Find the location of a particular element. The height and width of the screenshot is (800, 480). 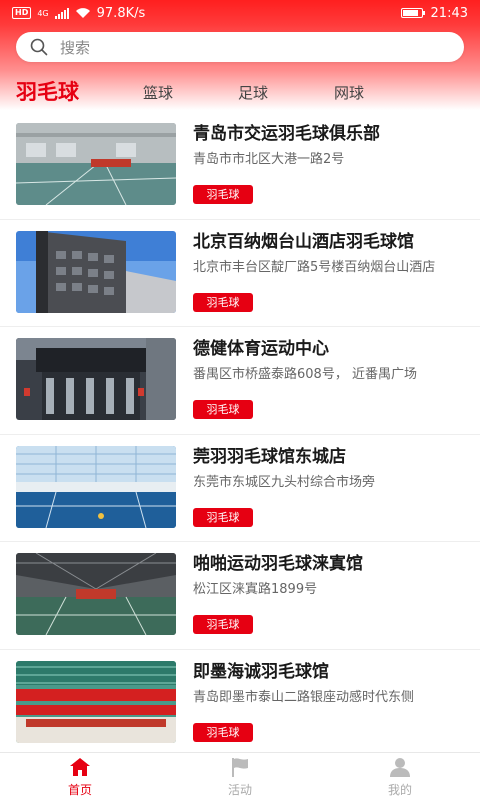

venue-title: 德健体育运动中心 is located at coordinates (261, 349).